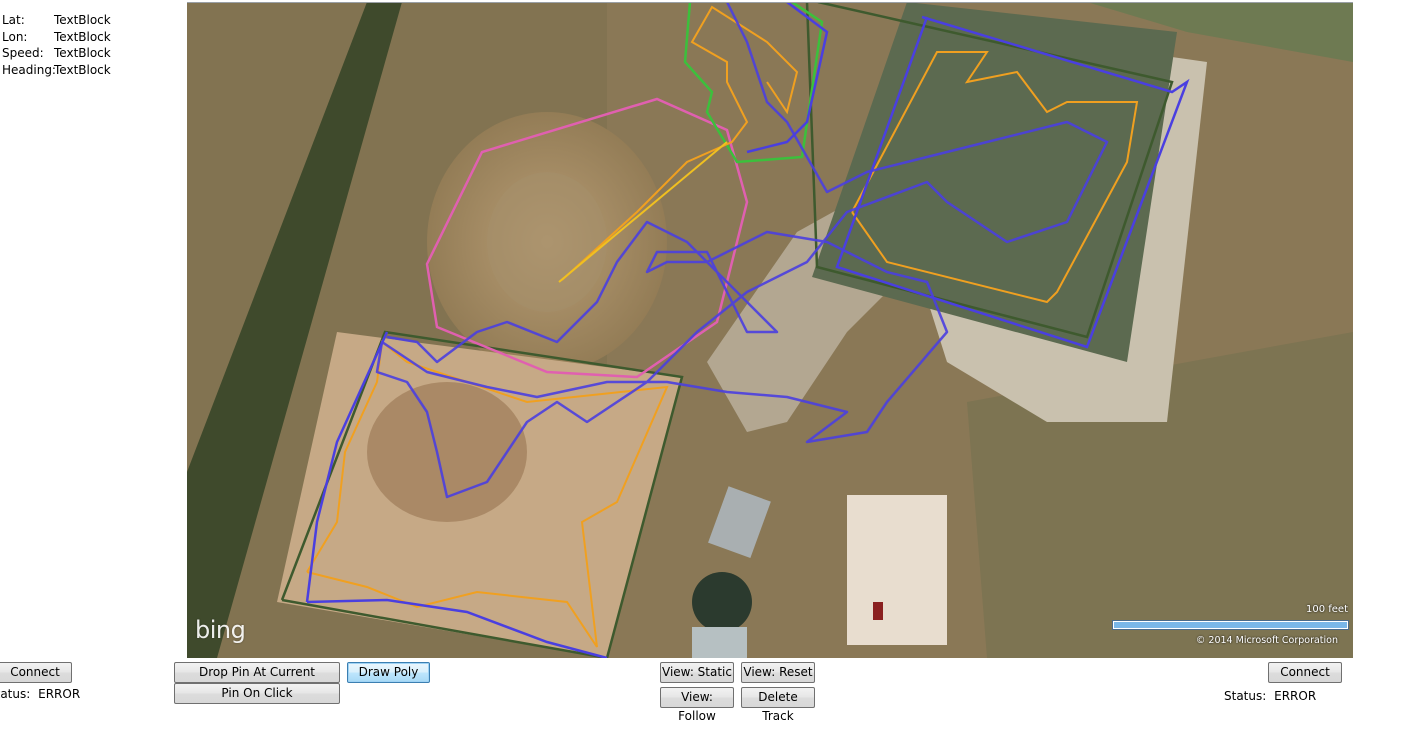  Describe the element at coordinates (722, 602) in the screenshot. I see `storage-tank` at that location.